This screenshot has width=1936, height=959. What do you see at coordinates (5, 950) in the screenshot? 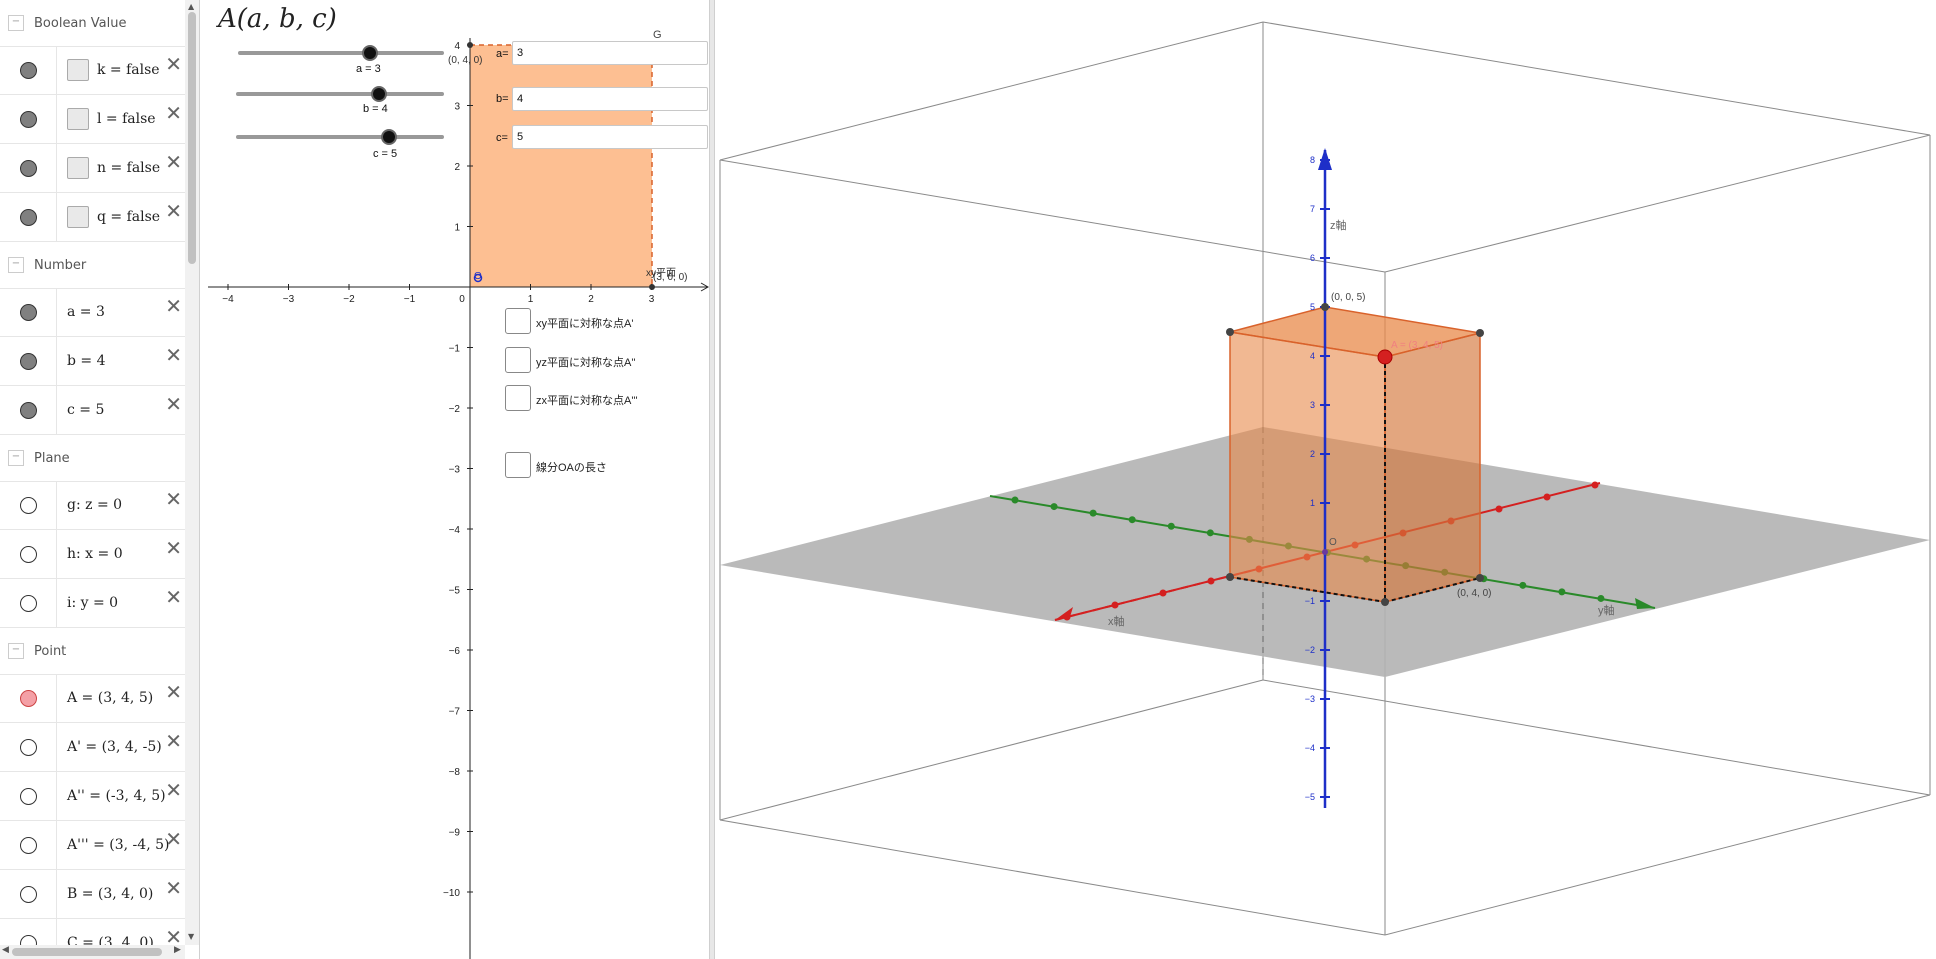
I see `scroll-left-icon: ◀` at bounding box center [5, 950].